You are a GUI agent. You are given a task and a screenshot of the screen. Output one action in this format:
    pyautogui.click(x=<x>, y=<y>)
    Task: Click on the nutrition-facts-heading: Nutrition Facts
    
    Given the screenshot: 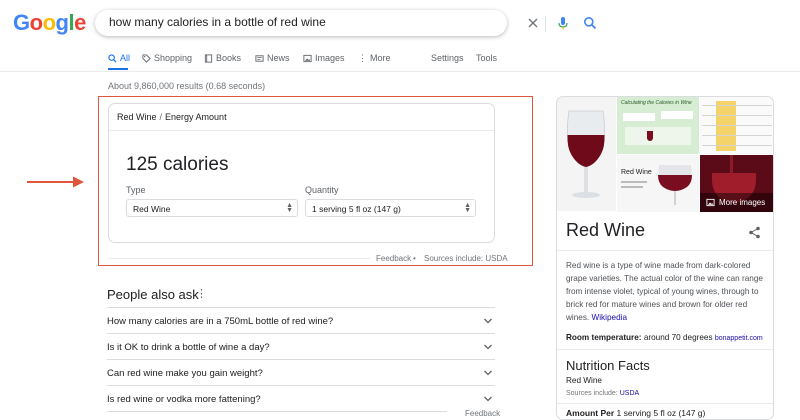 What is the action you would take?
    pyautogui.click(x=608, y=365)
    